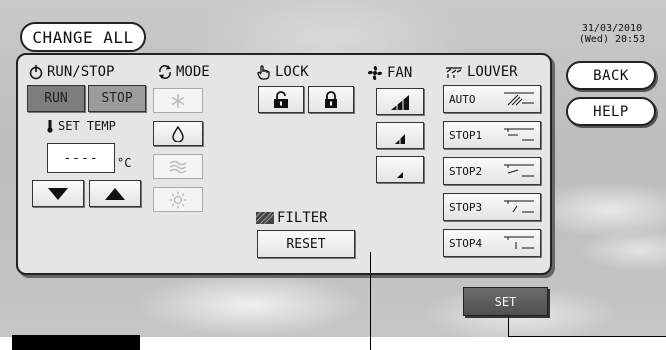  What do you see at coordinates (508, 326) in the screenshot?
I see `callout-line-set-vertical` at bounding box center [508, 326].